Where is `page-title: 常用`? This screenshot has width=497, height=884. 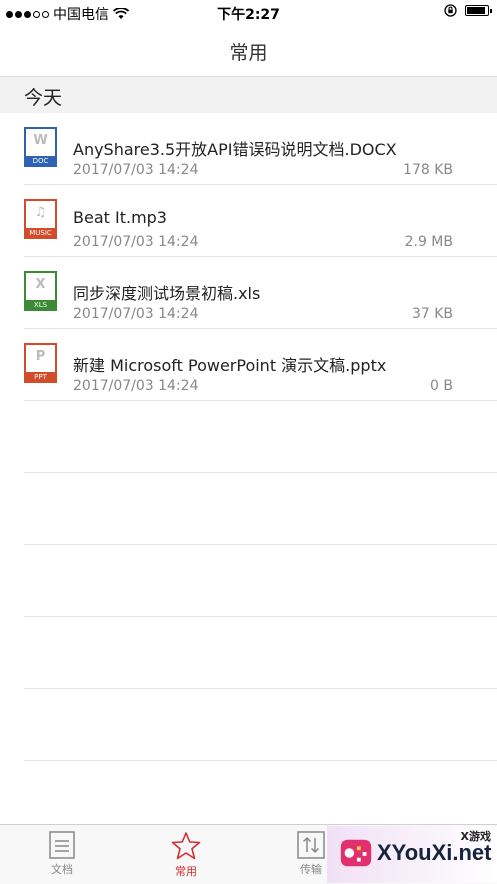
page-title: 常用 is located at coordinates (248, 53).